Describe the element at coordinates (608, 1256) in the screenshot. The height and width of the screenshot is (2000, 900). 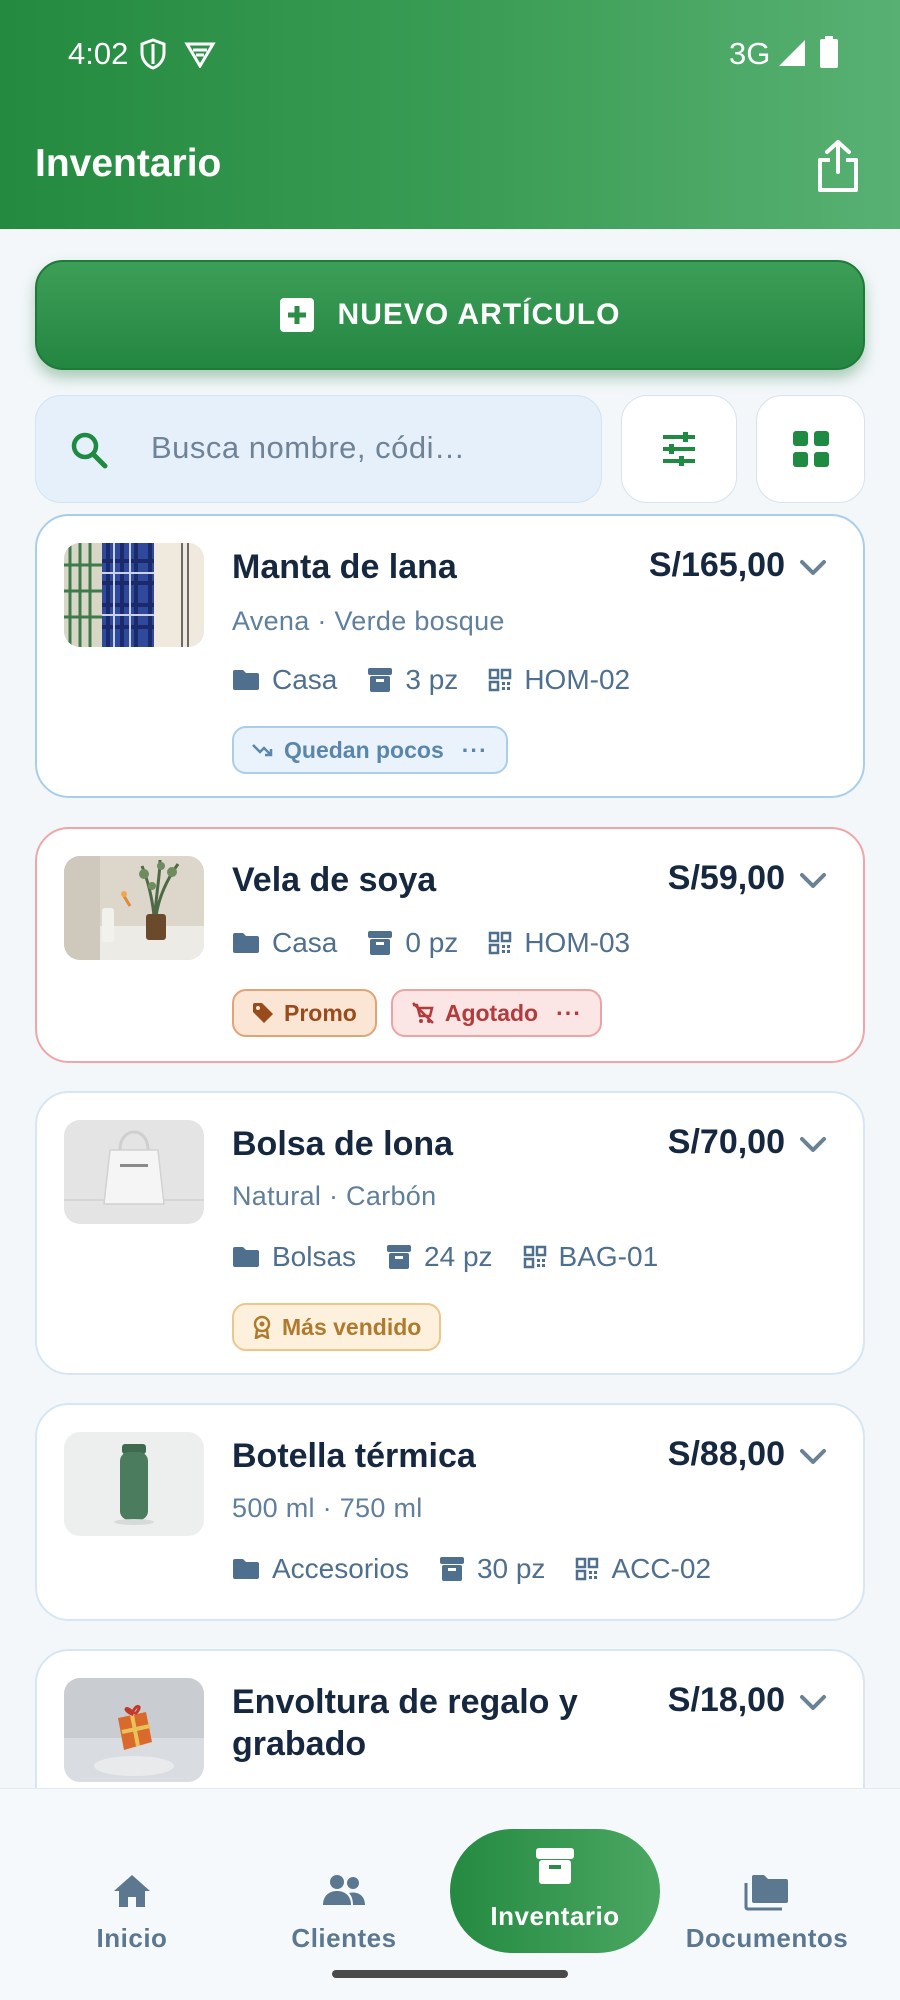
I see `item-code: BAG-01` at that location.